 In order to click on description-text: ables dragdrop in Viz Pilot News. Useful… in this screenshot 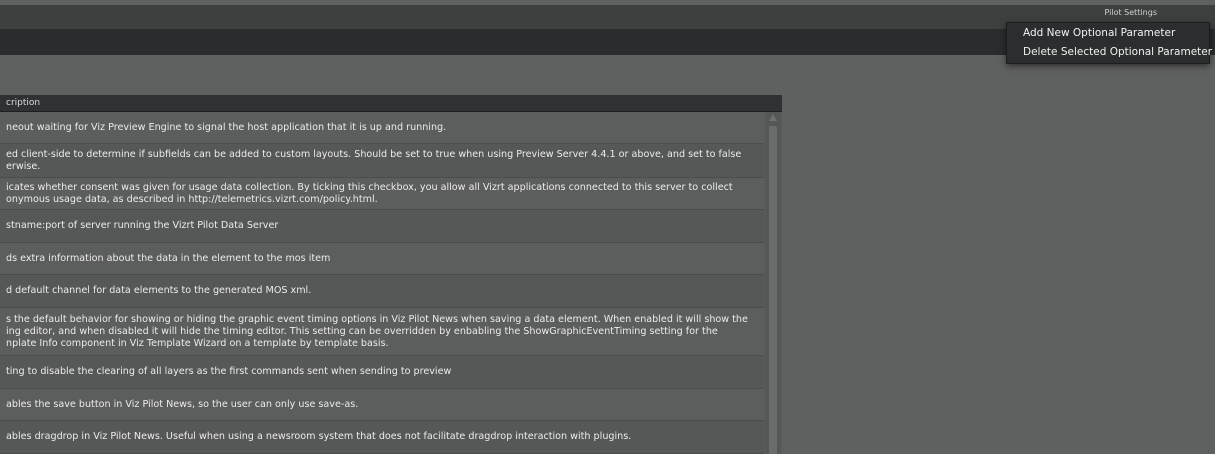, I will do `click(319, 436)`.